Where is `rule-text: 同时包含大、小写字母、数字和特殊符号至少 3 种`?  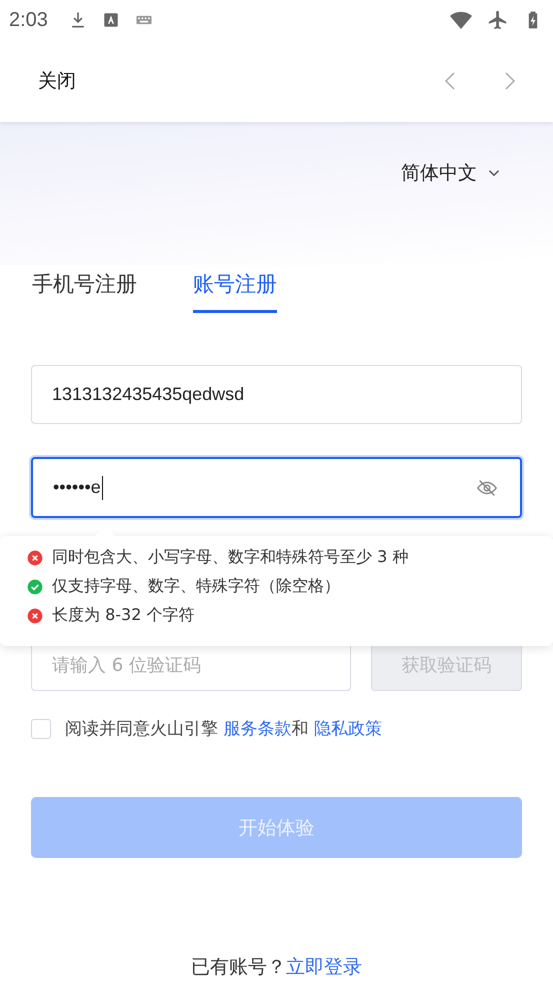
rule-text: 同时包含大、小写字母、数字和特殊符号至少 3 种 is located at coordinates (230, 557).